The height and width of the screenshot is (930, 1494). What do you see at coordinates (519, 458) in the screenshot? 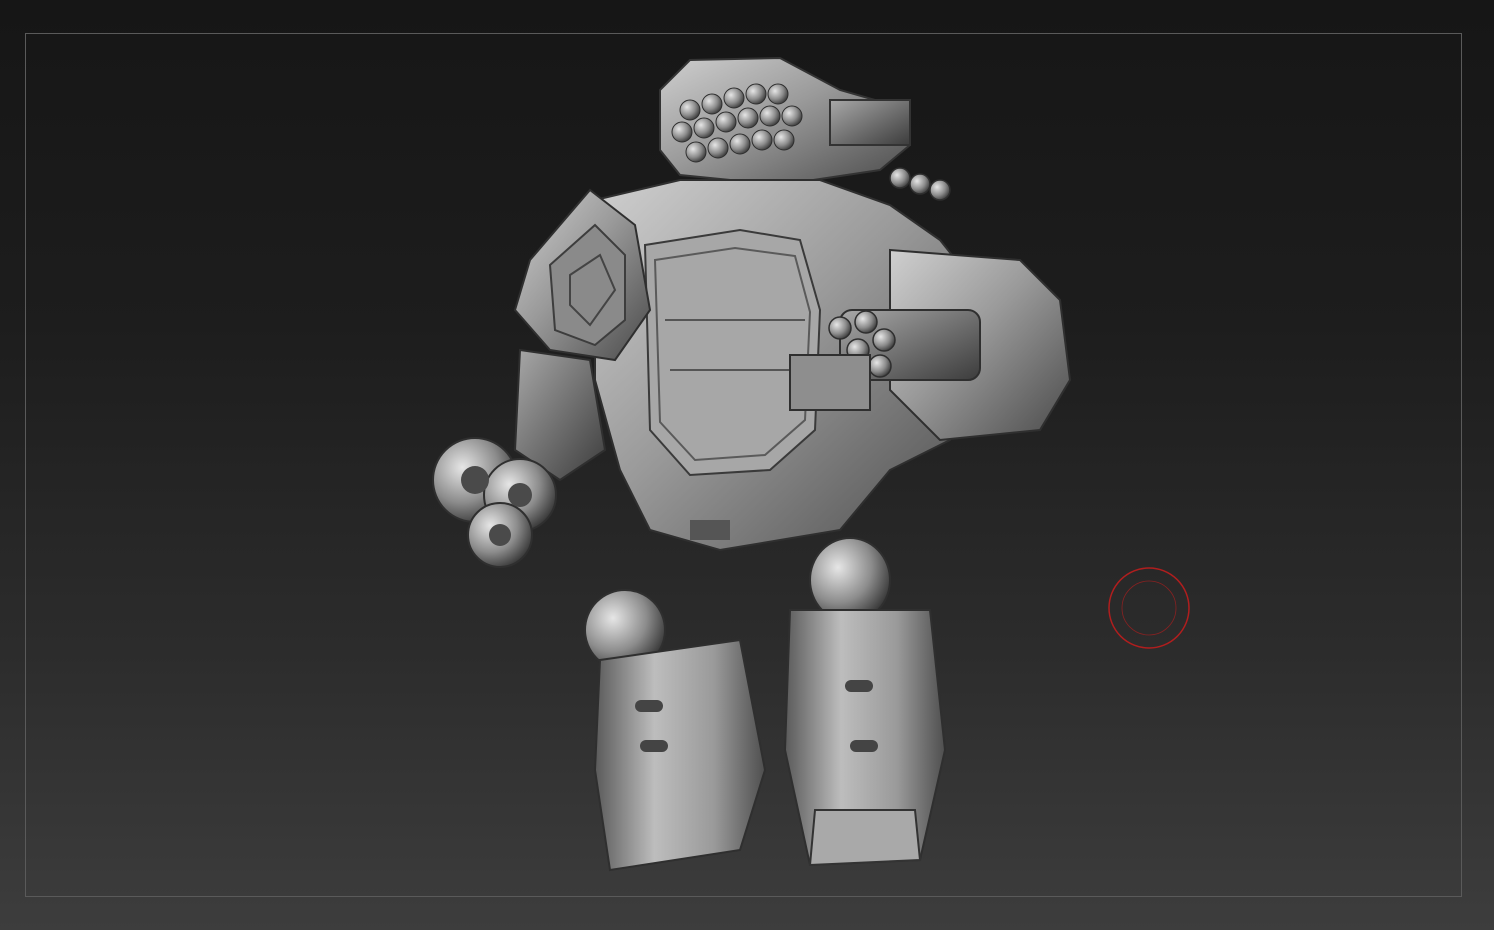
I see `left-arm-fist` at bounding box center [519, 458].